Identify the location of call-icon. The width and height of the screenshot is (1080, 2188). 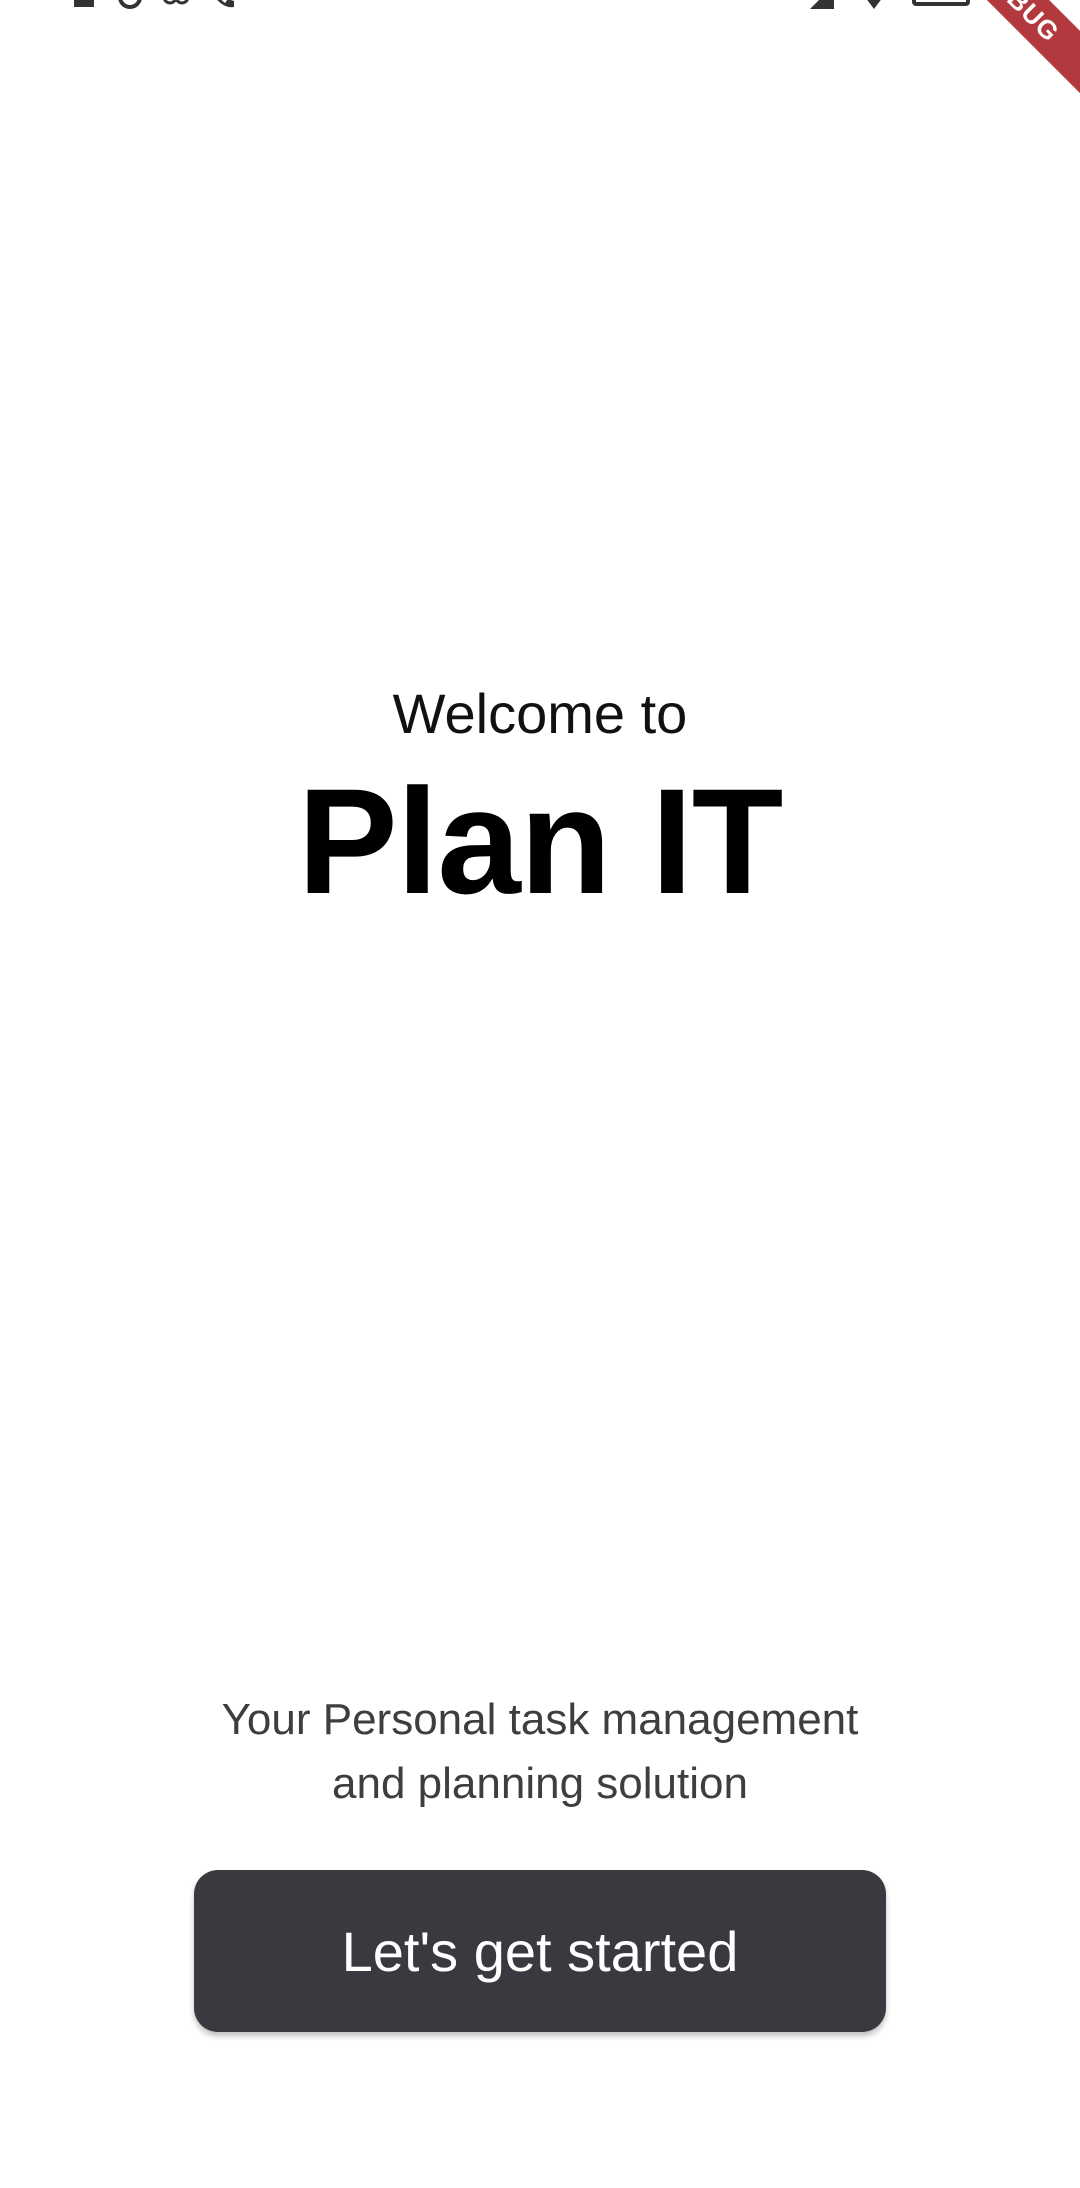
(222, 4).